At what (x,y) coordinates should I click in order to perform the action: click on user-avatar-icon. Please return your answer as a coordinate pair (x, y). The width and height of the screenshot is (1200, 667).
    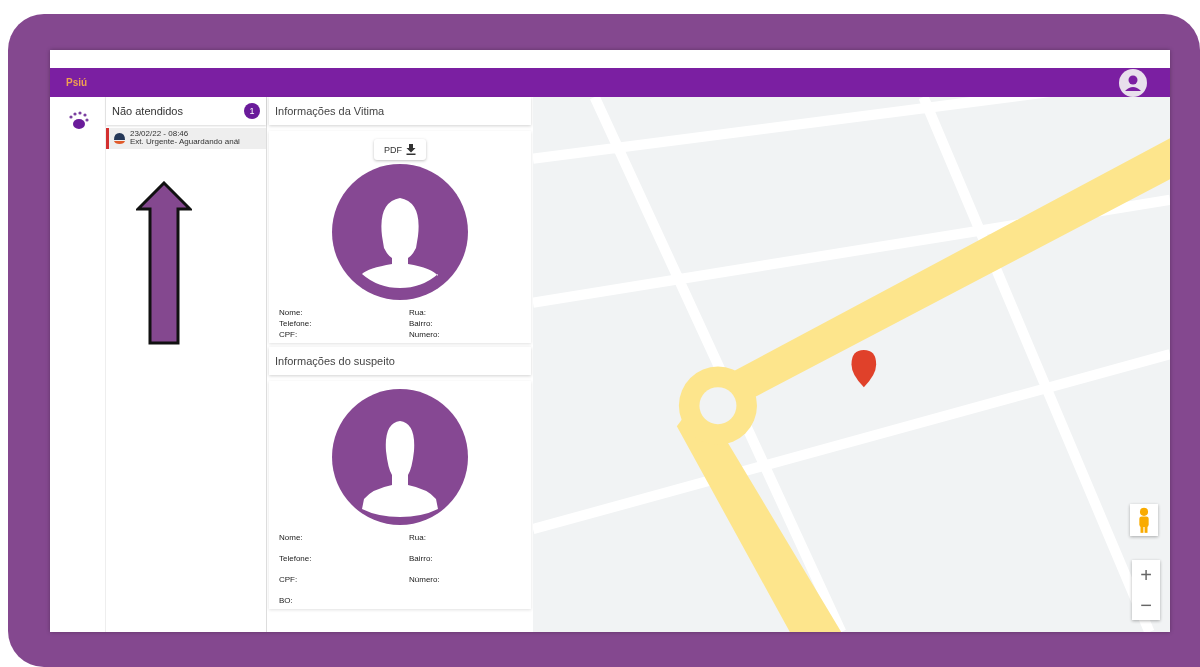
    Looking at the image, I should click on (1133, 82).